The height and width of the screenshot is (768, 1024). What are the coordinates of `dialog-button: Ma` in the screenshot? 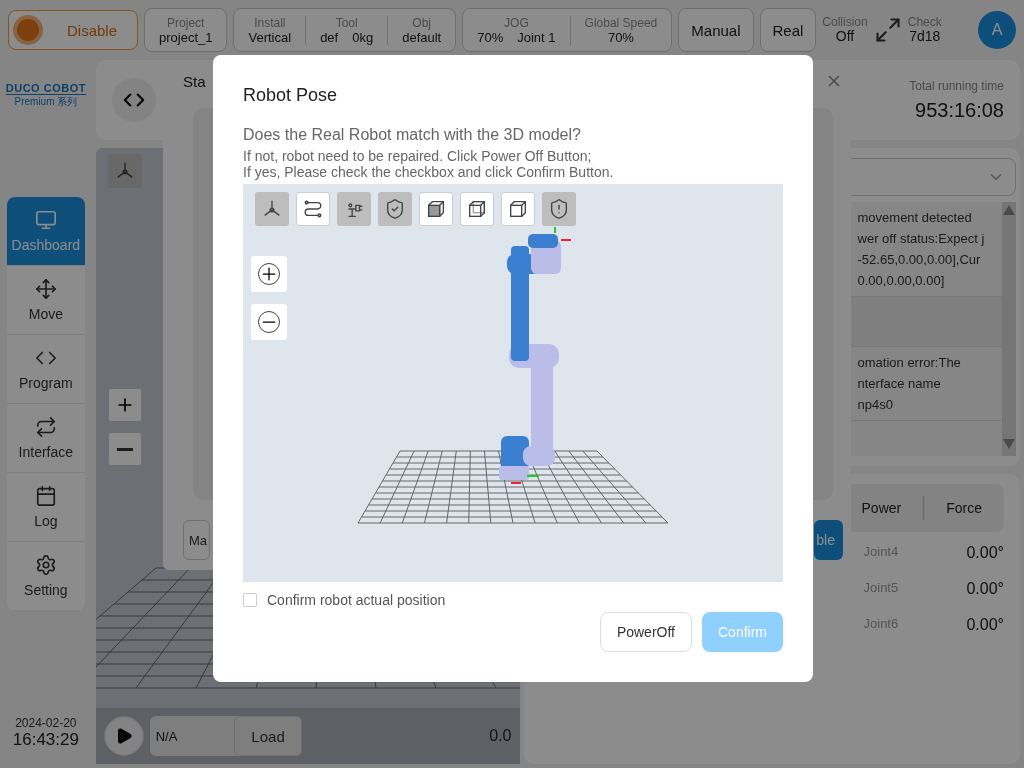 It's located at (197, 540).